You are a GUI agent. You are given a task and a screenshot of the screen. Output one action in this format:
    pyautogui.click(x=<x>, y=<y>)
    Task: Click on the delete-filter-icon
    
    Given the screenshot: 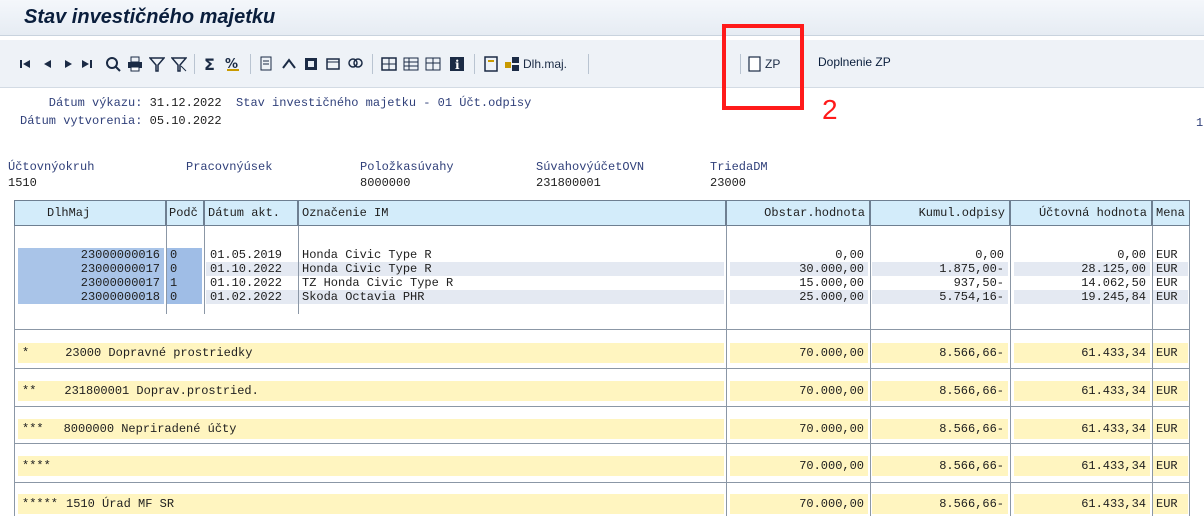 What is the action you would take?
    pyautogui.click(x=179, y=64)
    